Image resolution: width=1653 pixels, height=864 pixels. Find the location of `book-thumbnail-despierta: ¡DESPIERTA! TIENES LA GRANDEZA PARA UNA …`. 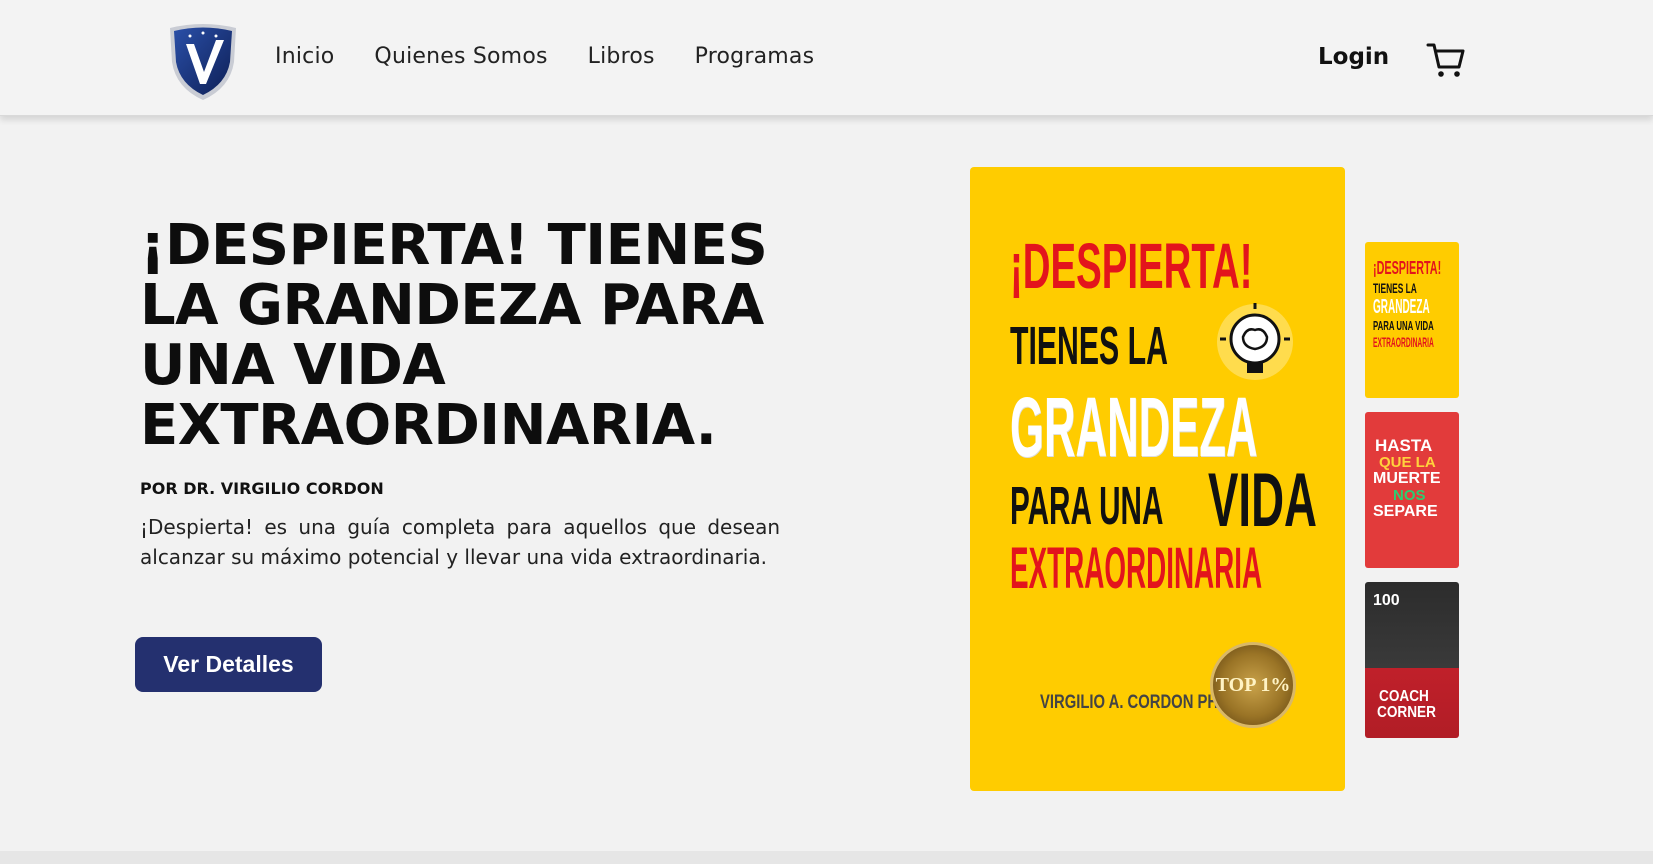

book-thumbnail-despierta: ¡DESPIERTA! TIENES LA GRANDEZA PARA UNA … is located at coordinates (1412, 320).